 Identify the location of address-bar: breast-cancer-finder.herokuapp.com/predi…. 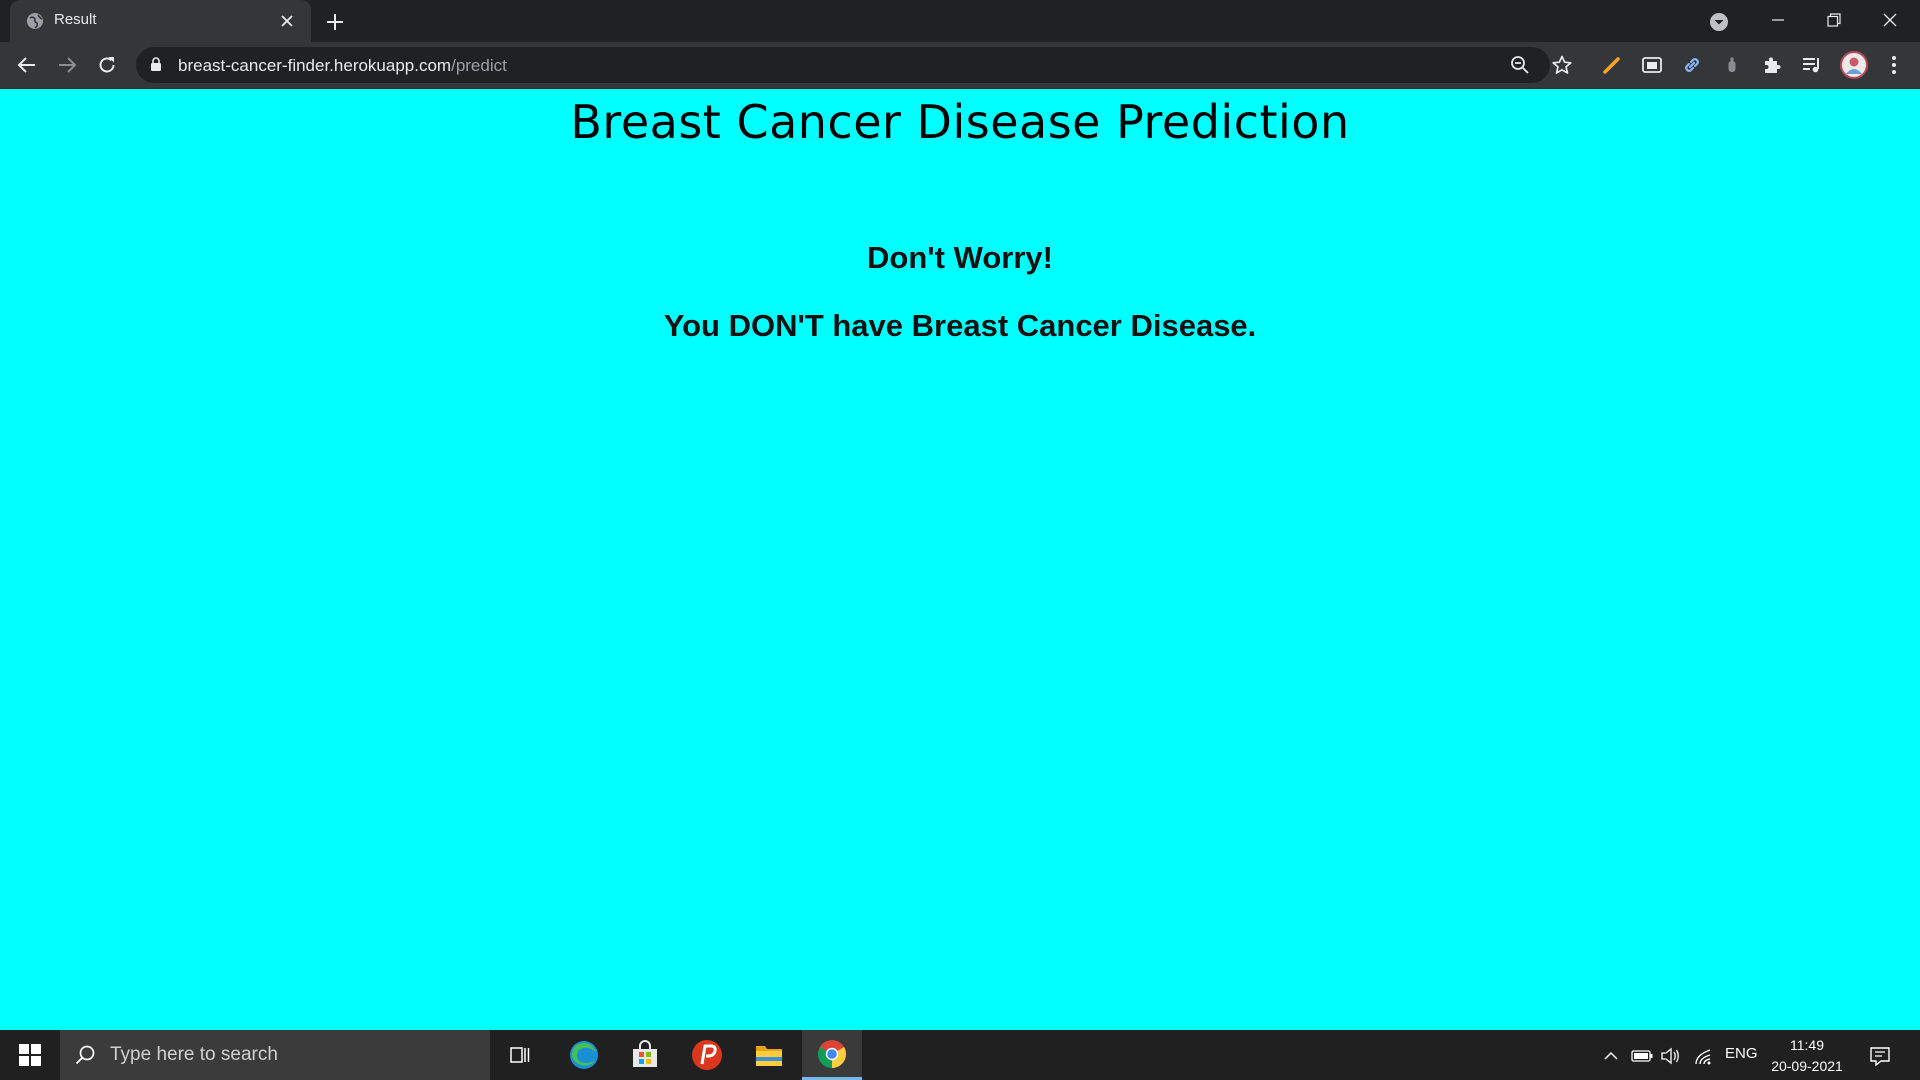
(843, 65).